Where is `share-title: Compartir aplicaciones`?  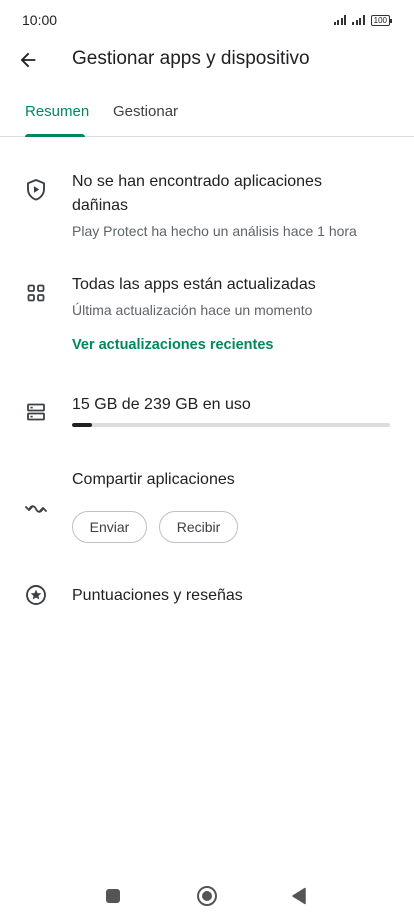 share-title: Compartir aplicaciones is located at coordinates (153, 479).